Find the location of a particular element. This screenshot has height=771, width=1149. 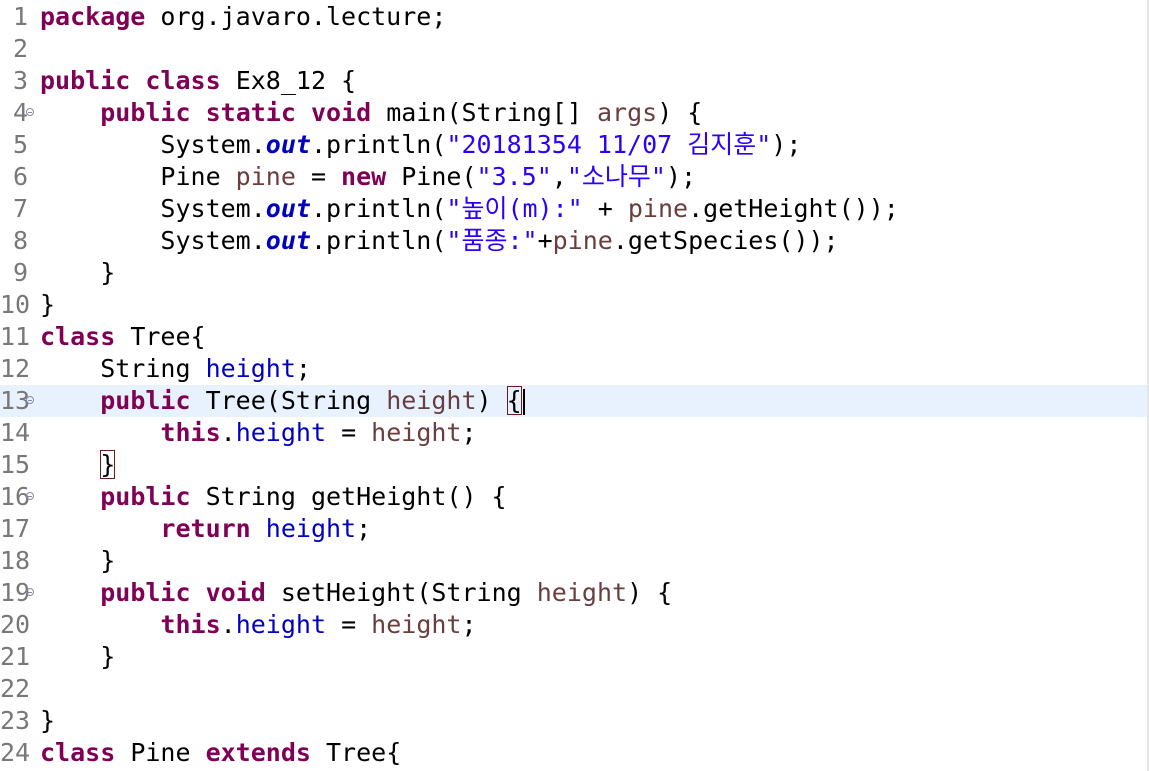

line-number: 10 is located at coordinates (15, 304).